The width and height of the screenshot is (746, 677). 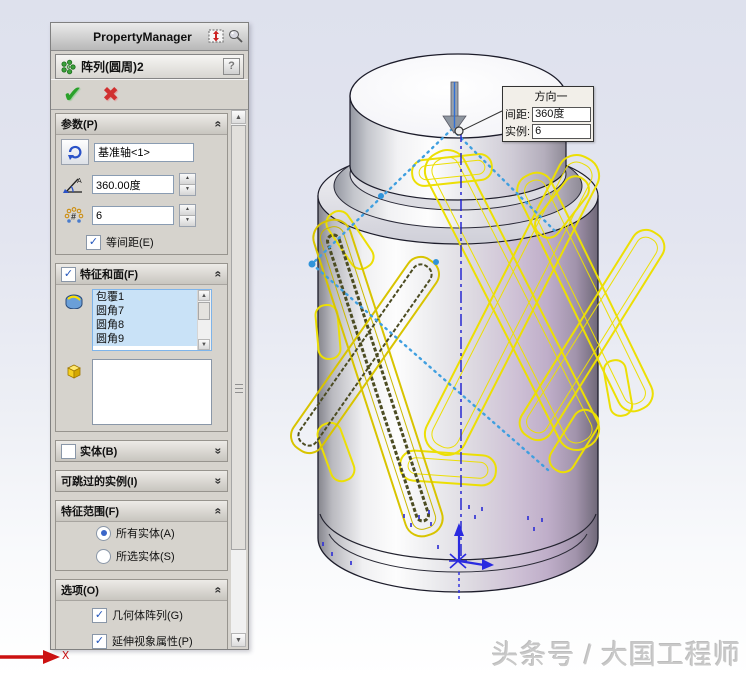 What do you see at coordinates (149, 66) in the screenshot?
I see `feature-header: 阵列(圆周)2 ?` at bounding box center [149, 66].